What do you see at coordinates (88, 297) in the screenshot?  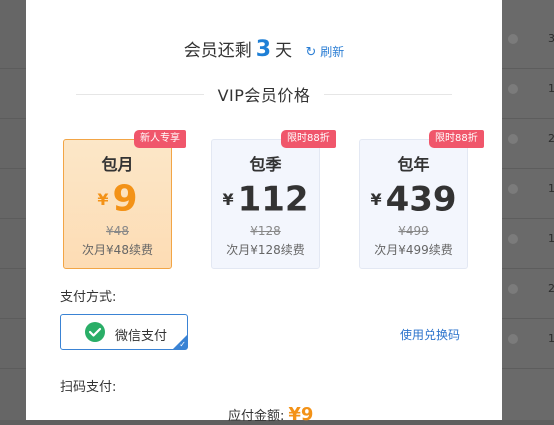 I see `payment-method-label: 支付方式:` at bounding box center [88, 297].